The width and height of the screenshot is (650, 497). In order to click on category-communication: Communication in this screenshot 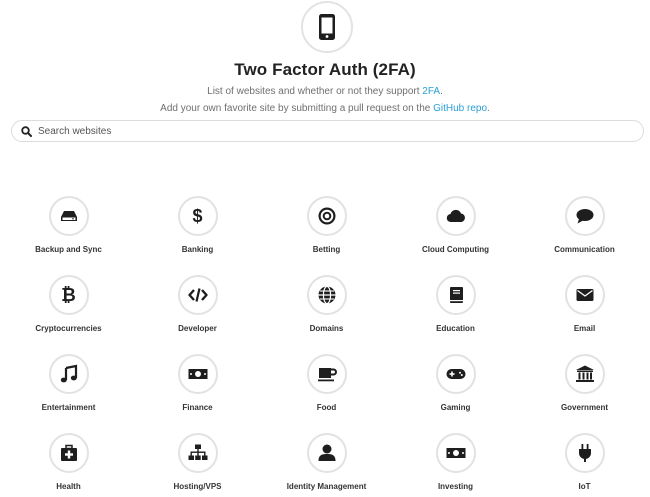, I will do `click(584, 235)`.